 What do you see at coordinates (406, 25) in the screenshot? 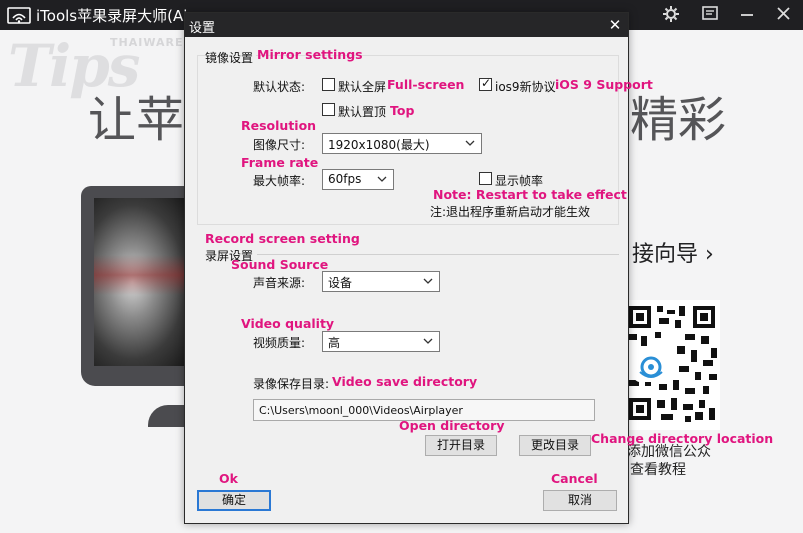
I see `dialog-titlebar: 设置 ✕` at bounding box center [406, 25].